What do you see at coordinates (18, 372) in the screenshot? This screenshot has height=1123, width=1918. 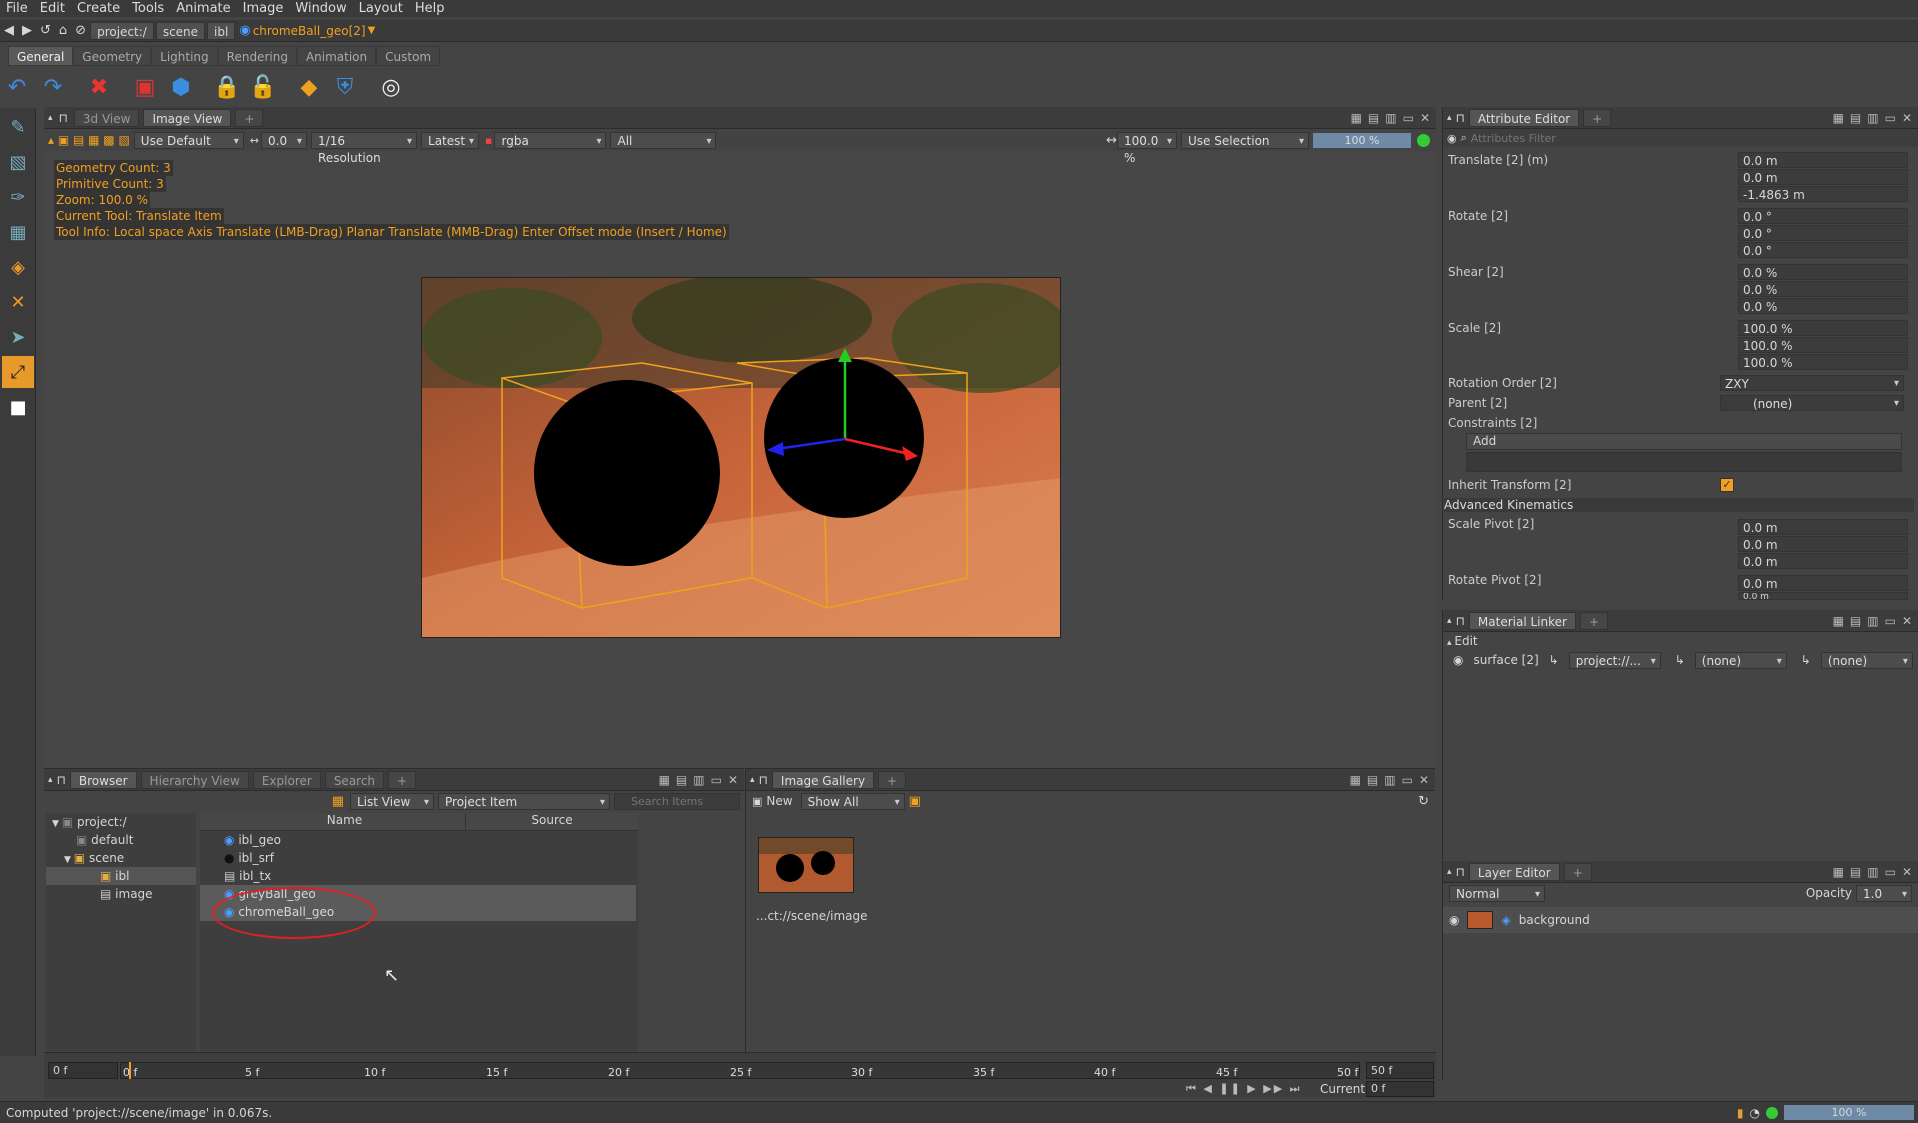 I see `translate-icon: ⤢` at bounding box center [18, 372].